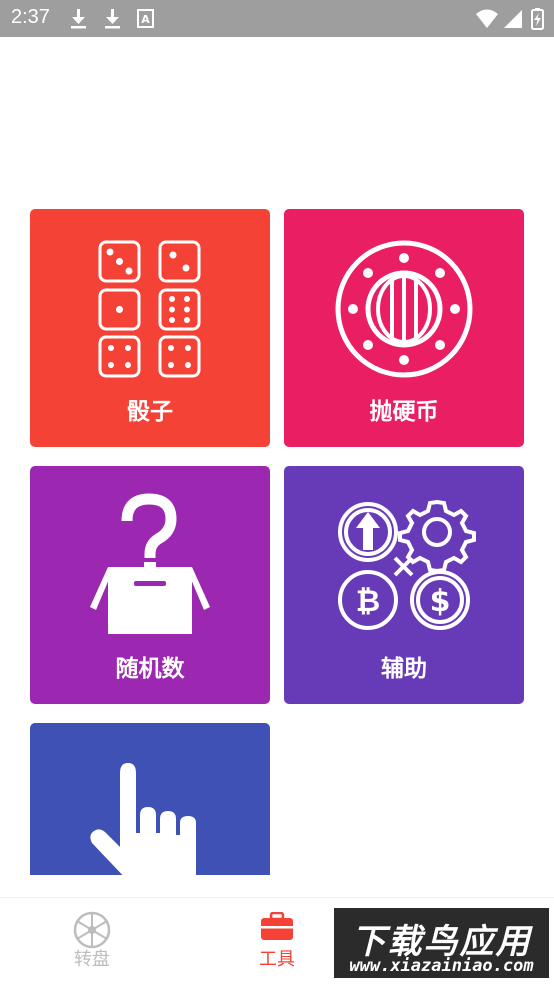 The image size is (554, 984). Describe the element at coordinates (277, 959) in the screenshot. I see `nav-label: 工具` at that location.